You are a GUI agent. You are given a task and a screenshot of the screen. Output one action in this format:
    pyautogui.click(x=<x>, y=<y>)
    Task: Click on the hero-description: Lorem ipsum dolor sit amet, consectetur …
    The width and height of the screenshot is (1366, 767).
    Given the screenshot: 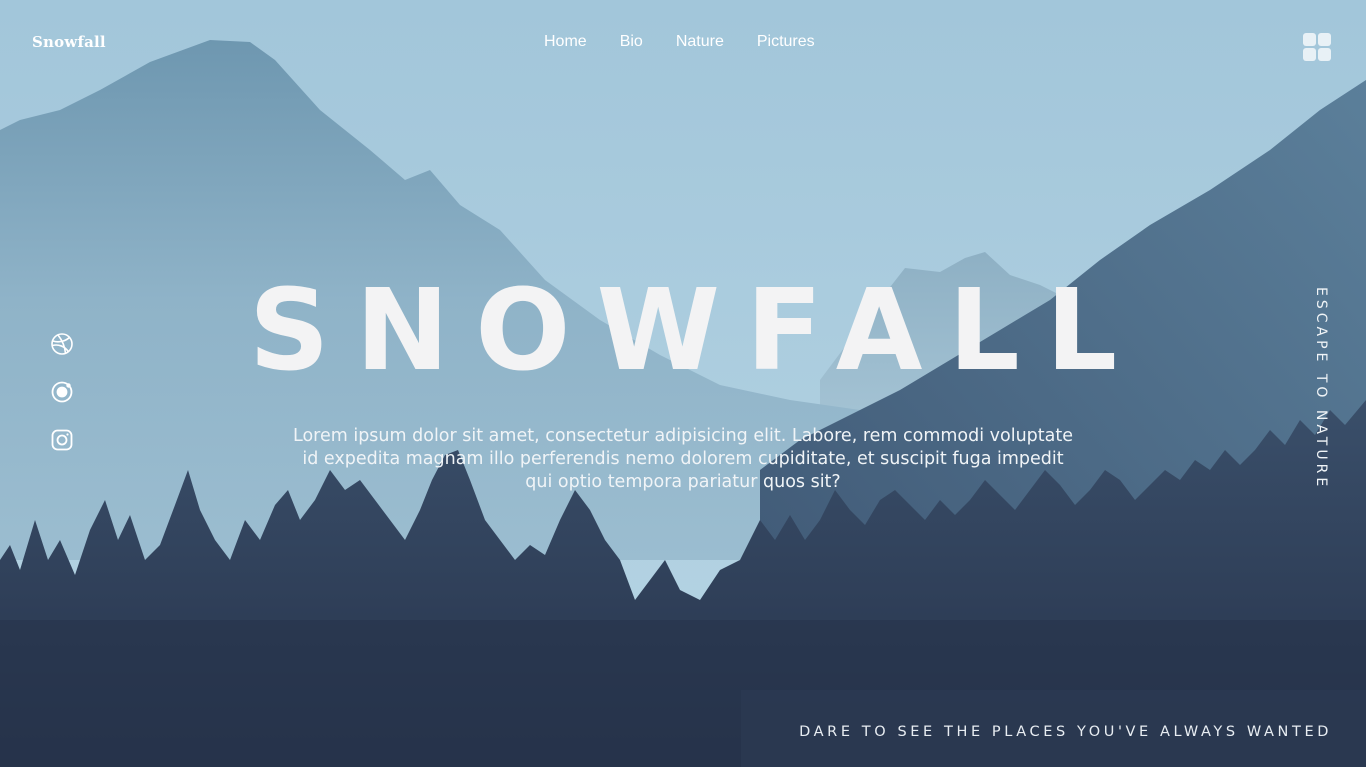 What is the action you would take?
    pyautogui.click(x=683, y=459)
    